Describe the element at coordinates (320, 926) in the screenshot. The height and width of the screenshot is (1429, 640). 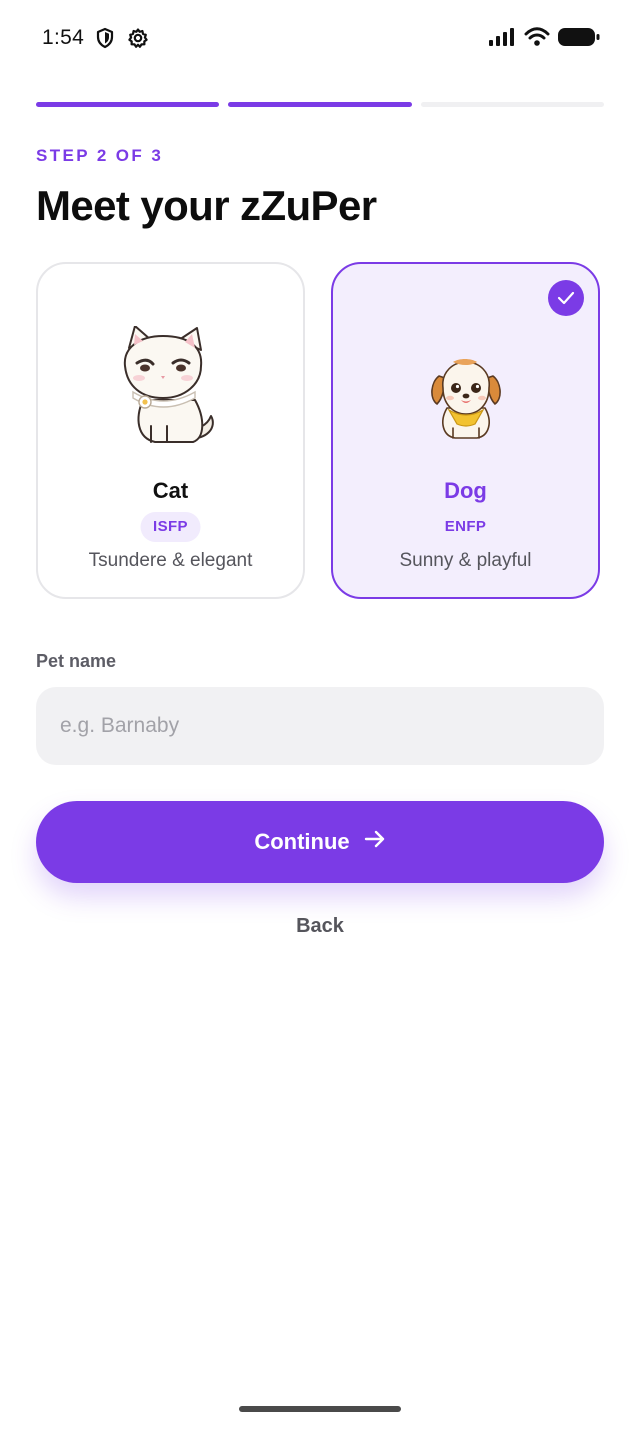
I see `back-button: Back` at that location.